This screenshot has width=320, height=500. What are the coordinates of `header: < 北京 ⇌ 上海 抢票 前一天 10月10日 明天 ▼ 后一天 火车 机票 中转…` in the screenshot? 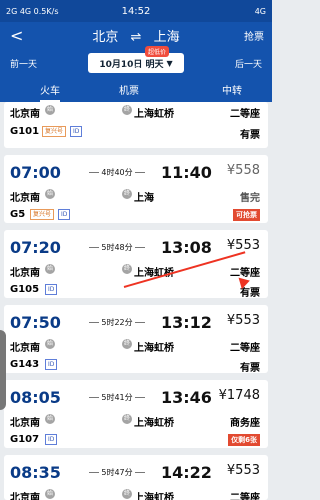 It's located at (136, 62).